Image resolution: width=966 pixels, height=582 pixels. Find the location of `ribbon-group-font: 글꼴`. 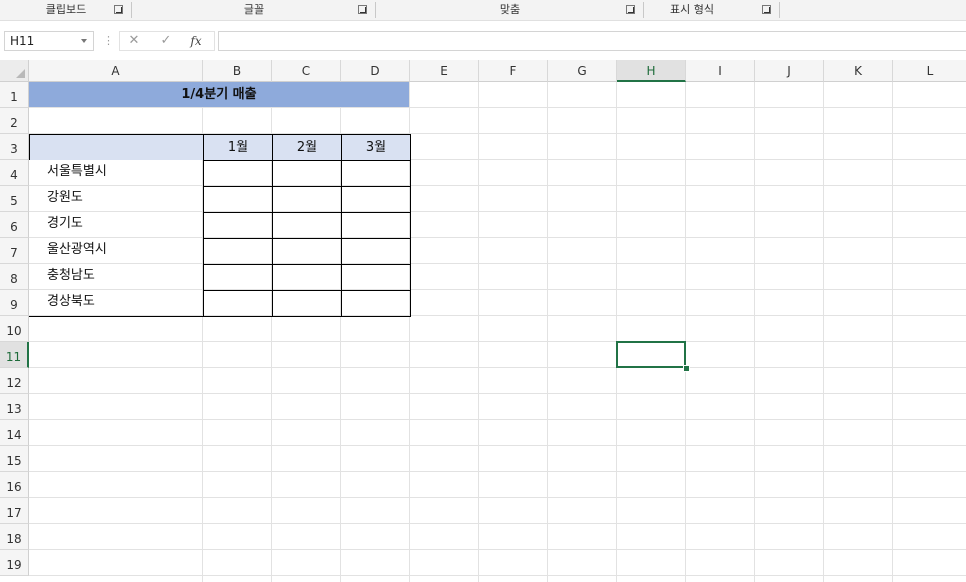

ribbon-group-font: 글꼴 is located at coordinates (254, 10).